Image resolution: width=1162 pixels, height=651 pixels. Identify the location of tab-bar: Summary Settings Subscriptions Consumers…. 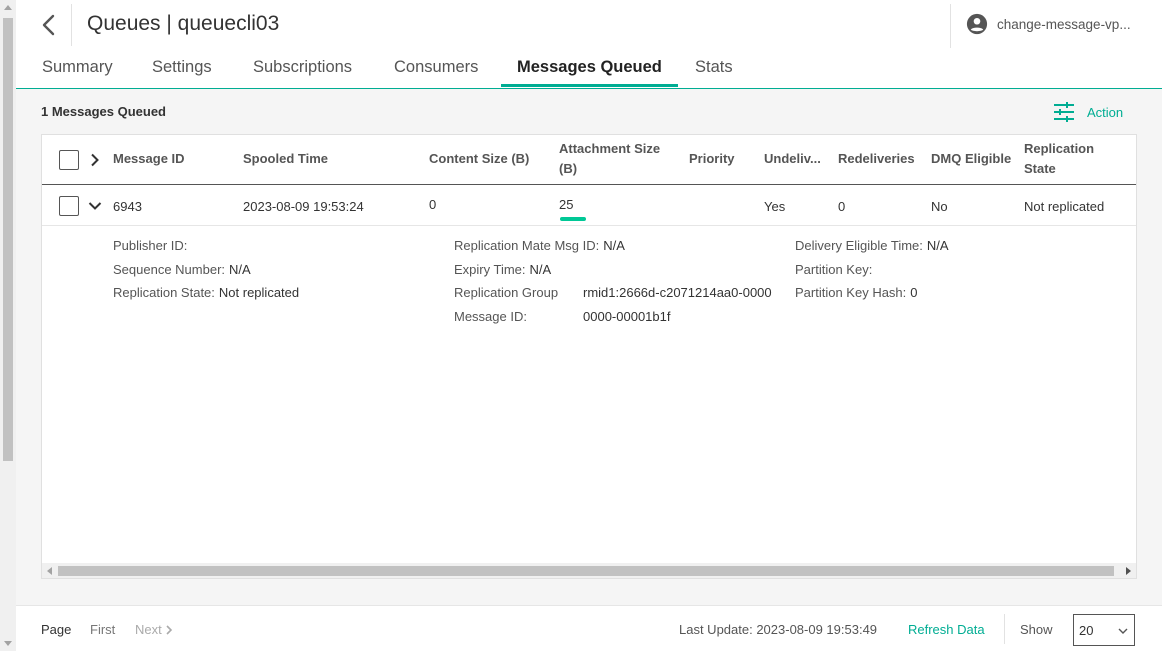
(589, 69).